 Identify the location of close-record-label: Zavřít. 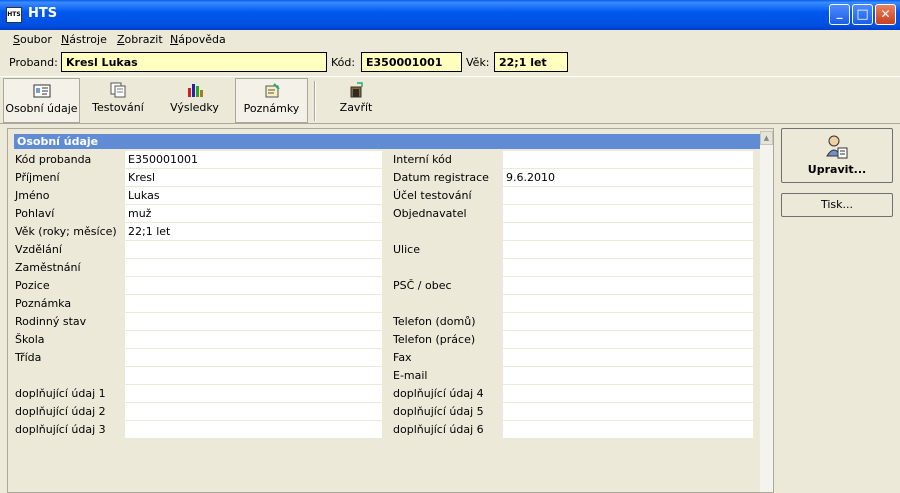
(356, 107).